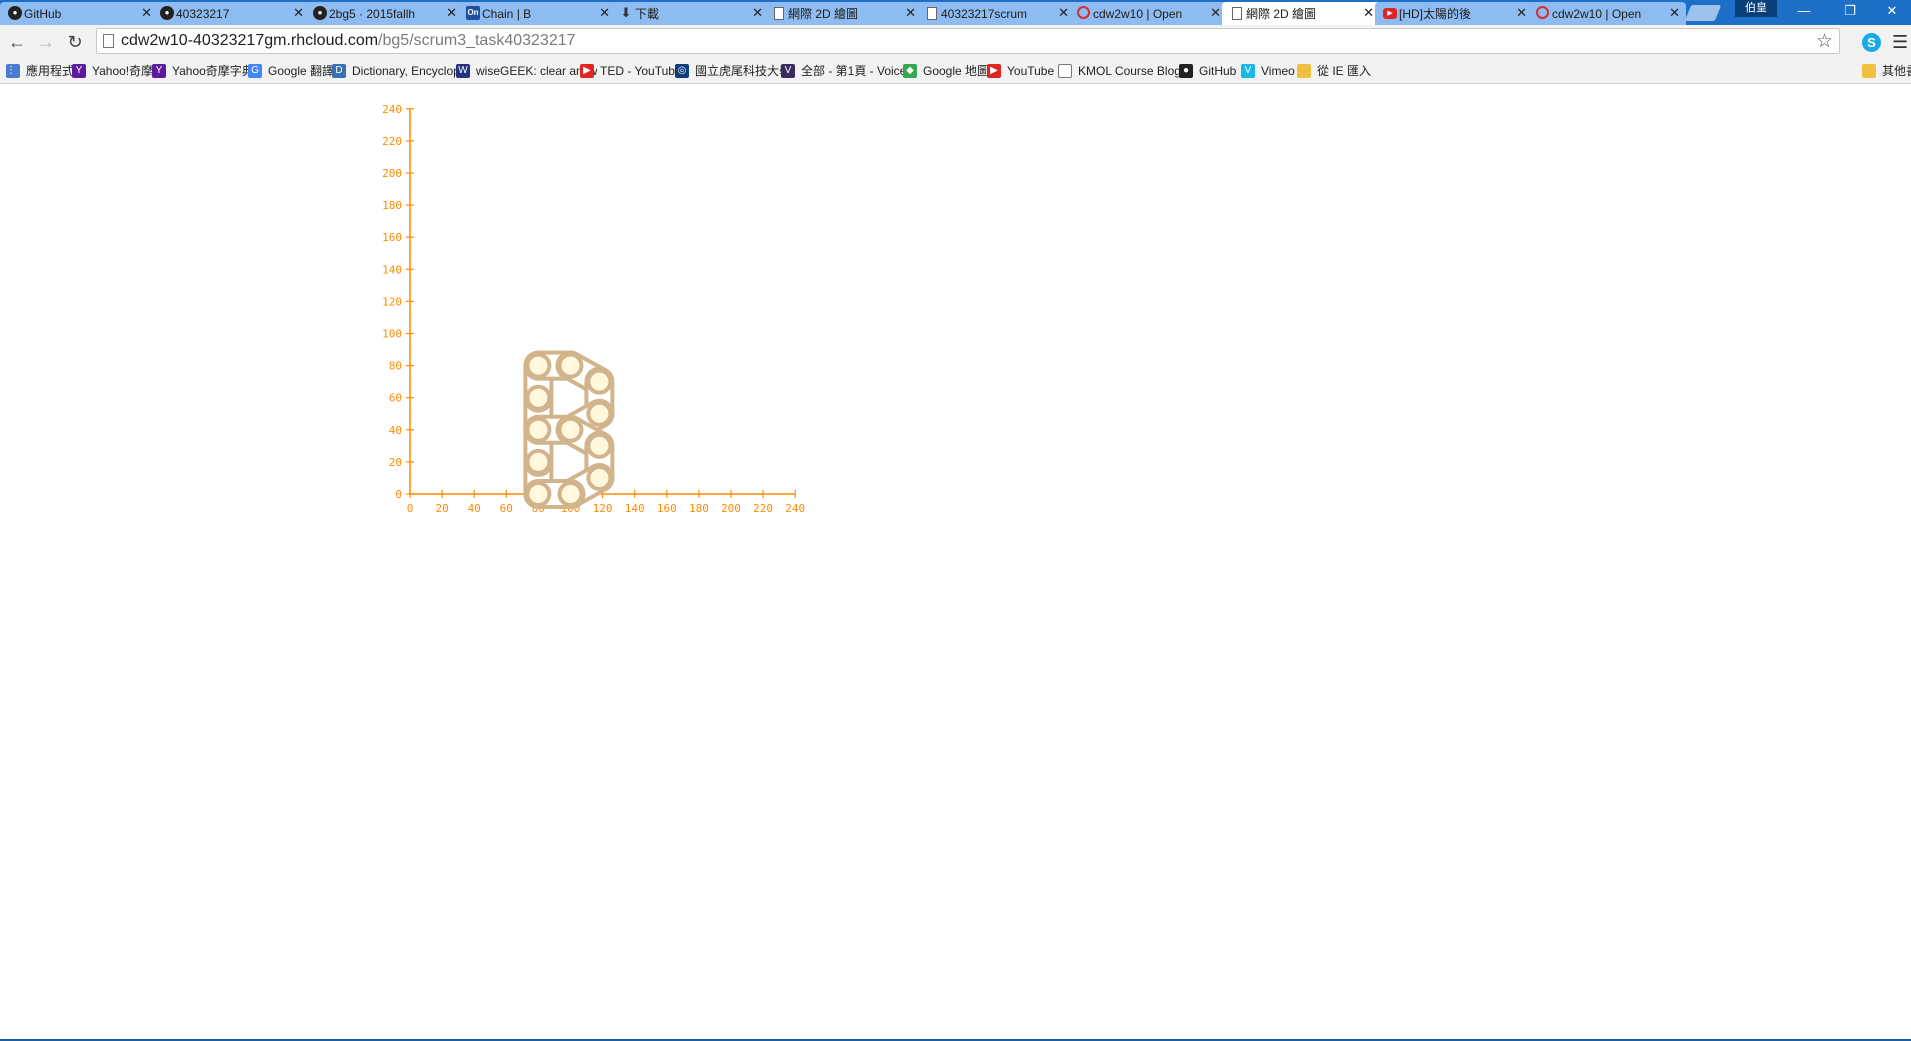 This screenshot has height=1041, width=1911. Describe the element at coordinates (1886, 70) in the screenshot. I see `bookmark-item: 其他書籤` at that location.